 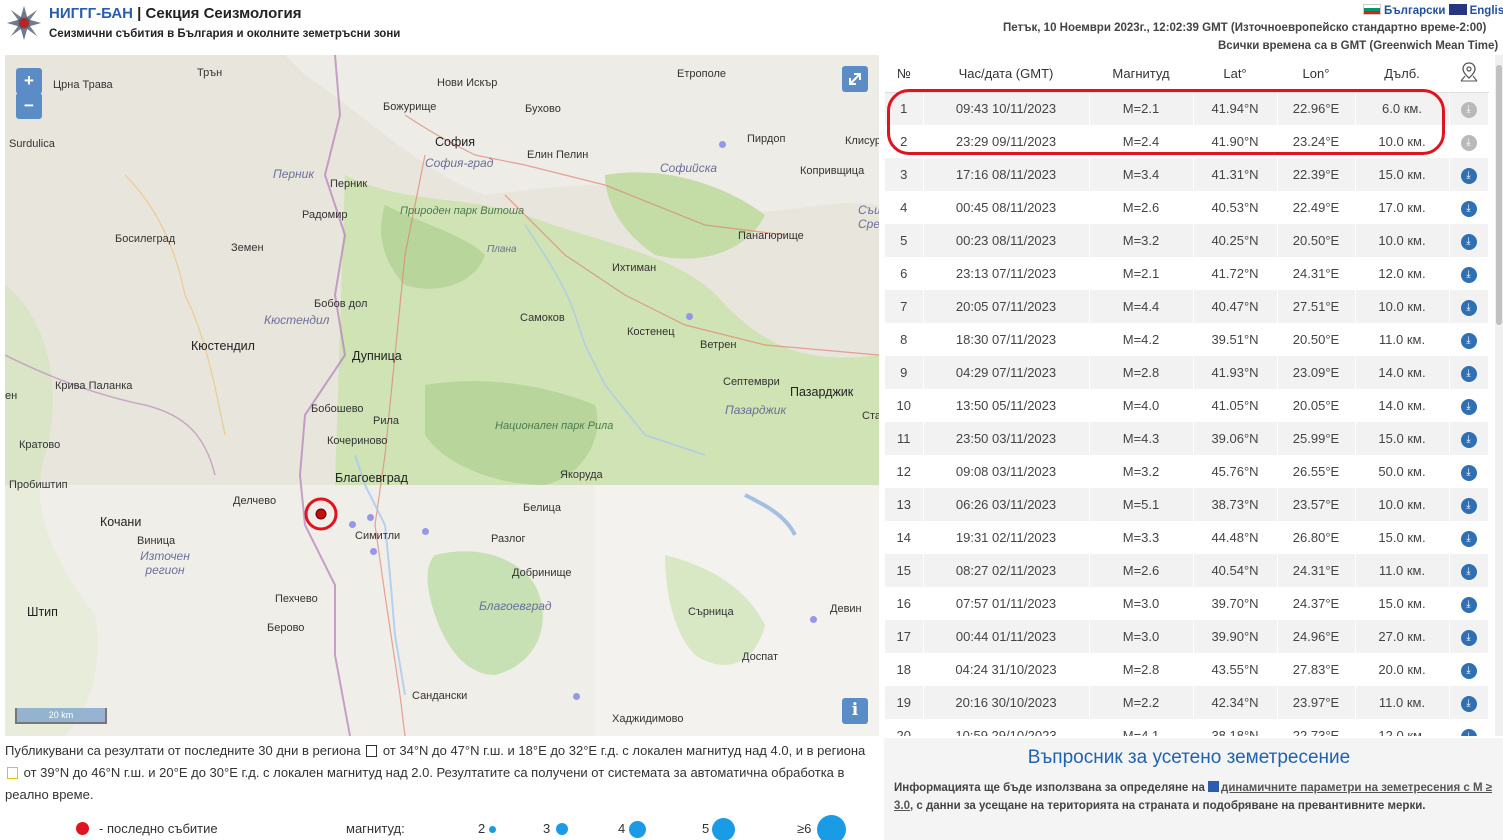 What do you see at coordinates (1486, 11) in the screenshot?
I see `lang-en-link: English` at bounding box center [1486, 11].